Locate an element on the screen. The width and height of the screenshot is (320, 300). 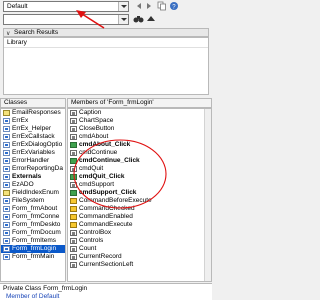
red-arrow-head is located at coordinates (81, 14).